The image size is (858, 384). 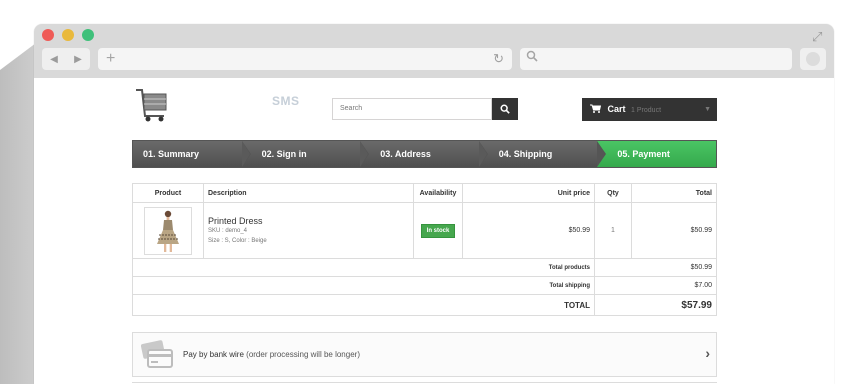 What do you see at coordinates (525, 154) in the screenshot?
I see `step-label: 04. Shipping` at bounding box center [525, 154].